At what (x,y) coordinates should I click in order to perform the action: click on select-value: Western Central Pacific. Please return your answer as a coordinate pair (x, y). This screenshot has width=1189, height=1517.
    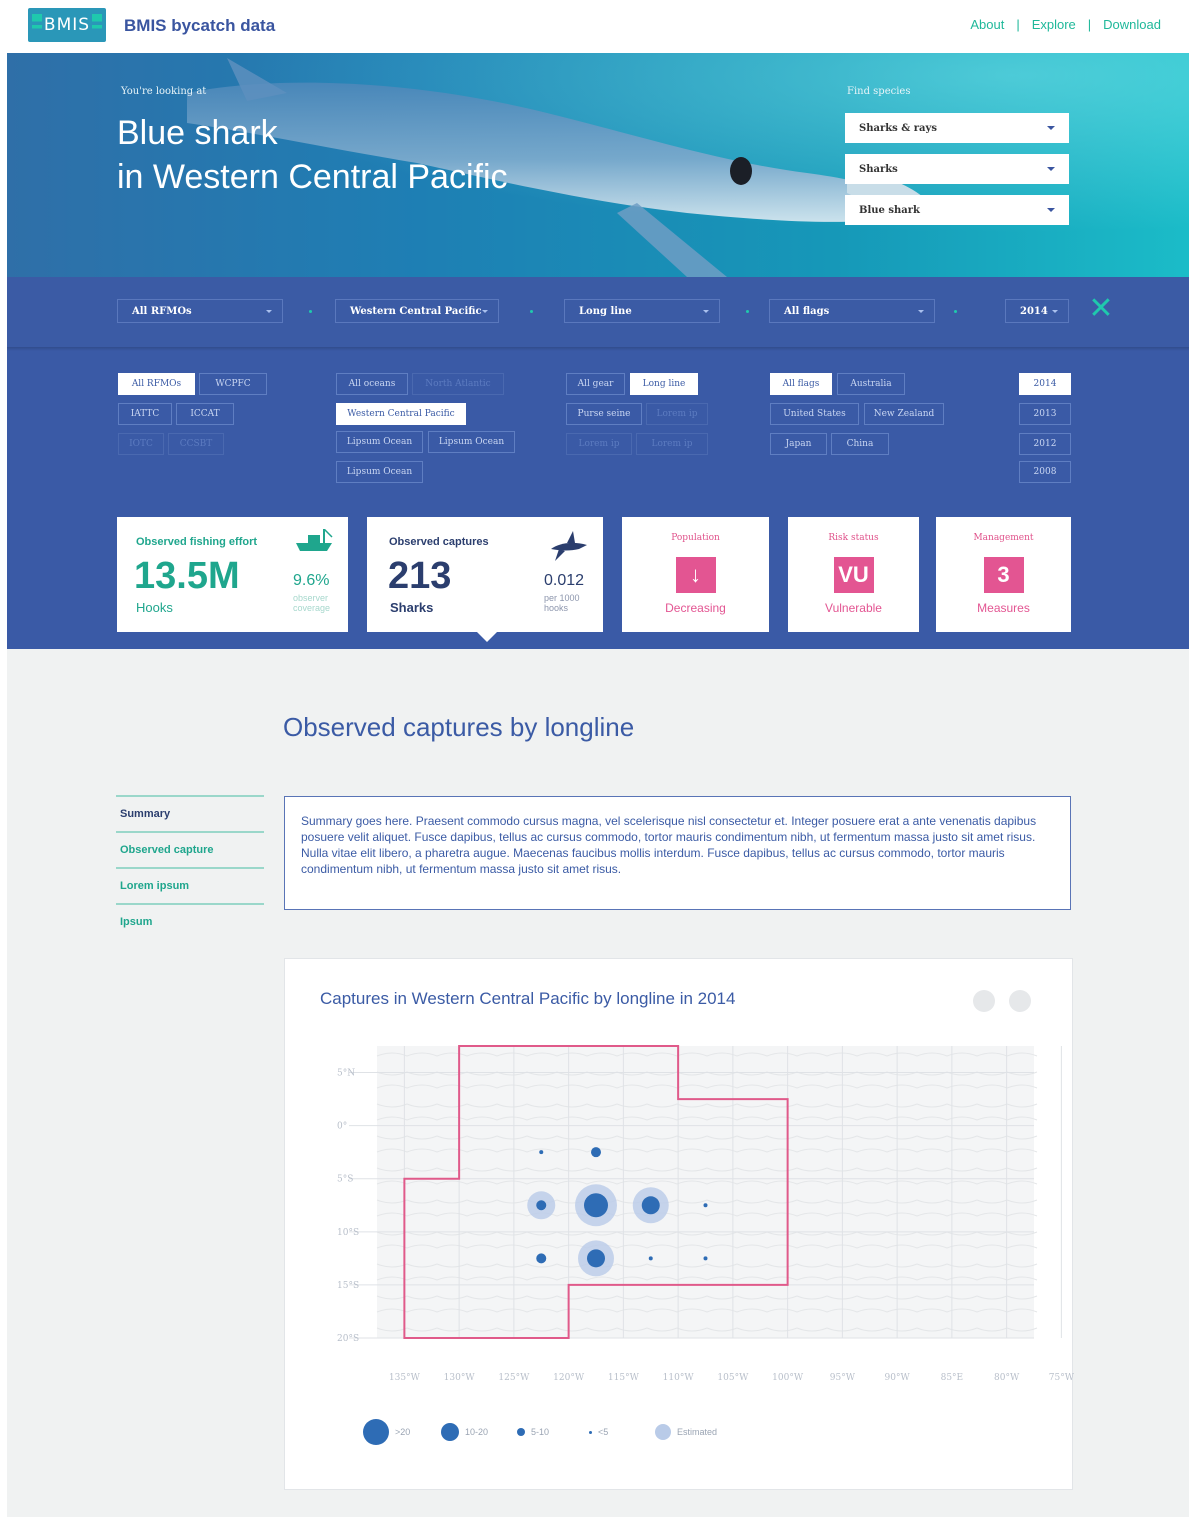
    Looking at the image, I should click on (416, 311).